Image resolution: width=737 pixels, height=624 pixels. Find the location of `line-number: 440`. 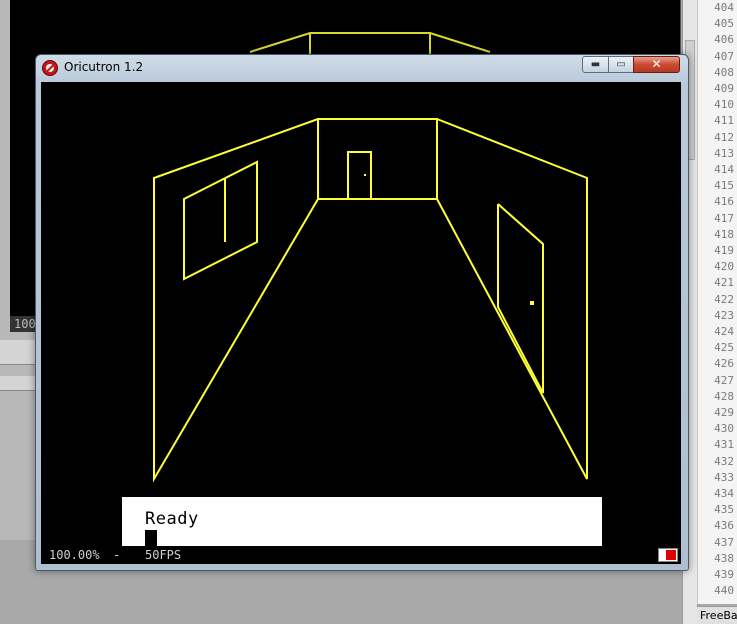

line-number: 440 is located at coordinates (724, 591).